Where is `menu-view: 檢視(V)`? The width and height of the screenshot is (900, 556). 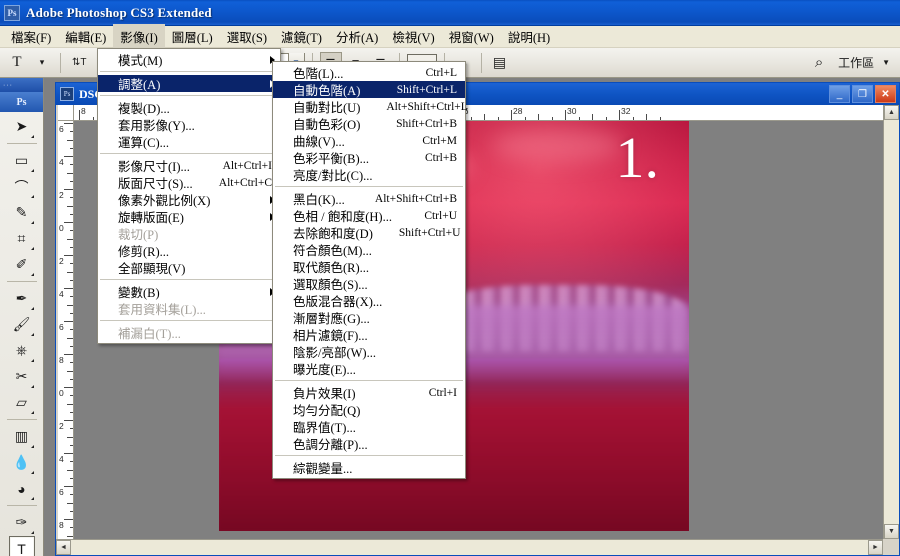
menu-view: 檢視(V) is located at coordinates (413, 36).